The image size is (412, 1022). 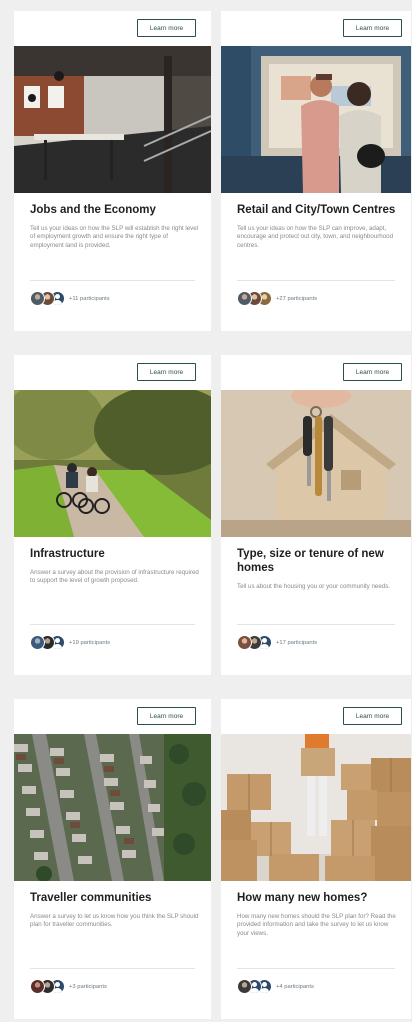 What do you see at coordinates (112, 119) in the screenshot?
I see `office-photo` at bounding box center [112, 119].